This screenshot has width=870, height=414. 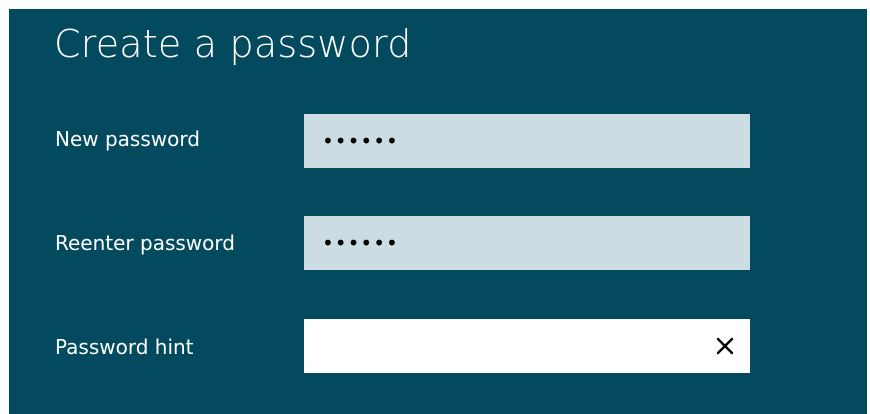 What do you see at coordinates (527, 243) in the screenshot?
I see `reenter-password-field: ••••••` at bounding box center [527, 243].